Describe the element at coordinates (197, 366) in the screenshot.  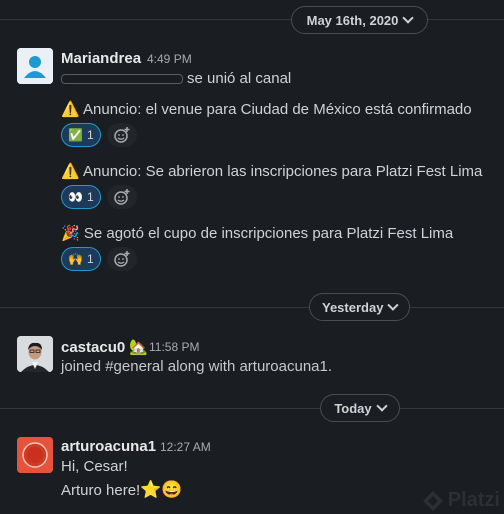
I see `message-text: joined #general along with arturoacuna1.` at that location.